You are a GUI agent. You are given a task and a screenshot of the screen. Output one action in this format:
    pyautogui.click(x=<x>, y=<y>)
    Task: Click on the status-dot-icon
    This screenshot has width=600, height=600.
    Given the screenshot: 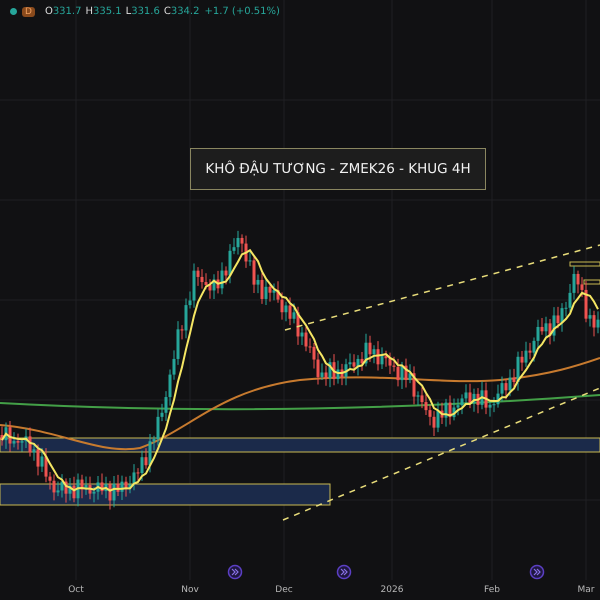 What is the action you would take?
    pyautogui.click(x=13, y=11)
    